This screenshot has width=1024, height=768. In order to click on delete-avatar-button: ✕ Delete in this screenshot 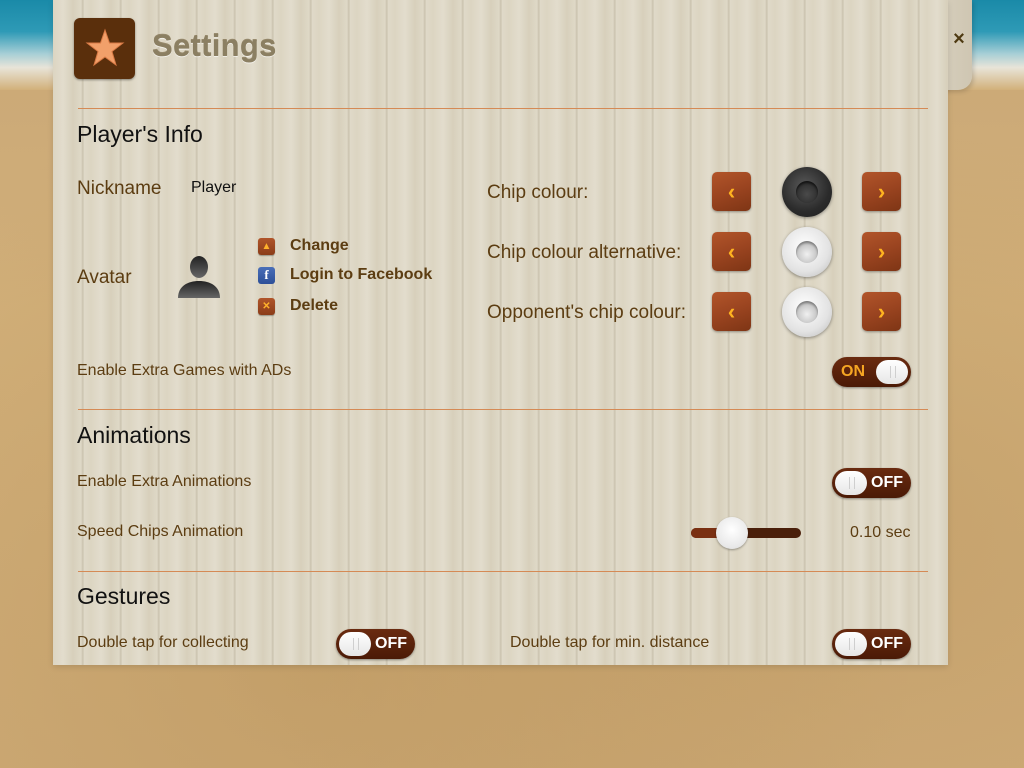, I will do `click(298, 306)`.